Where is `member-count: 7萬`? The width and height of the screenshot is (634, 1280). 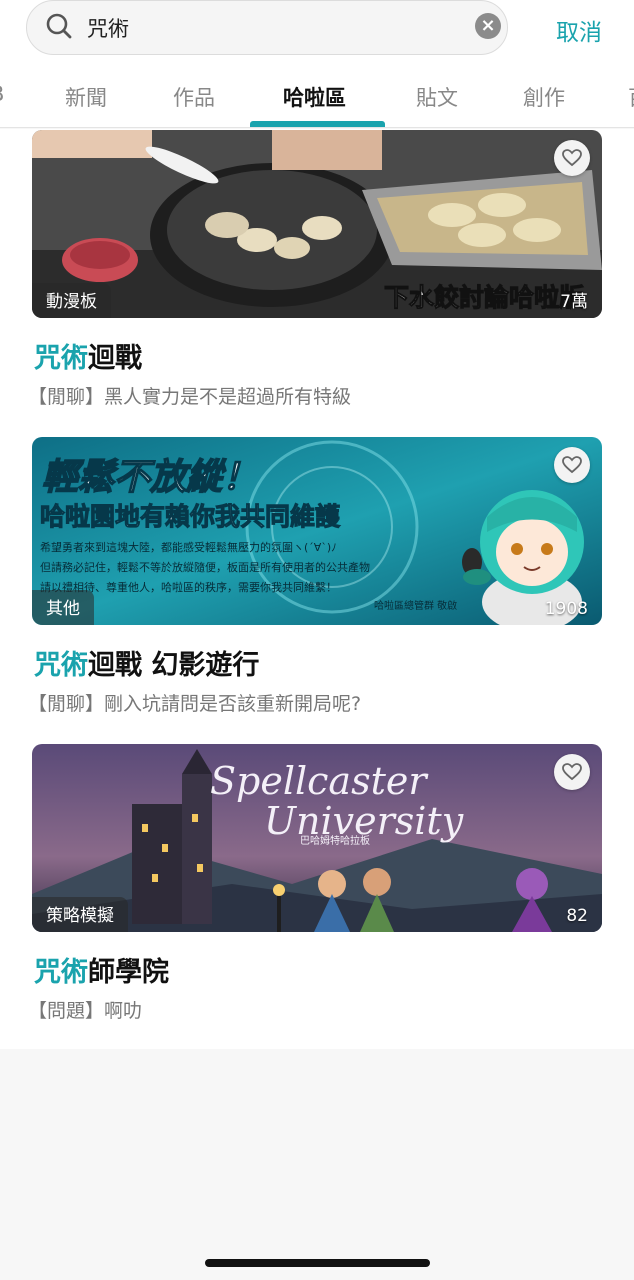 member-count: 7萬 is located at coordinates (574, 302).